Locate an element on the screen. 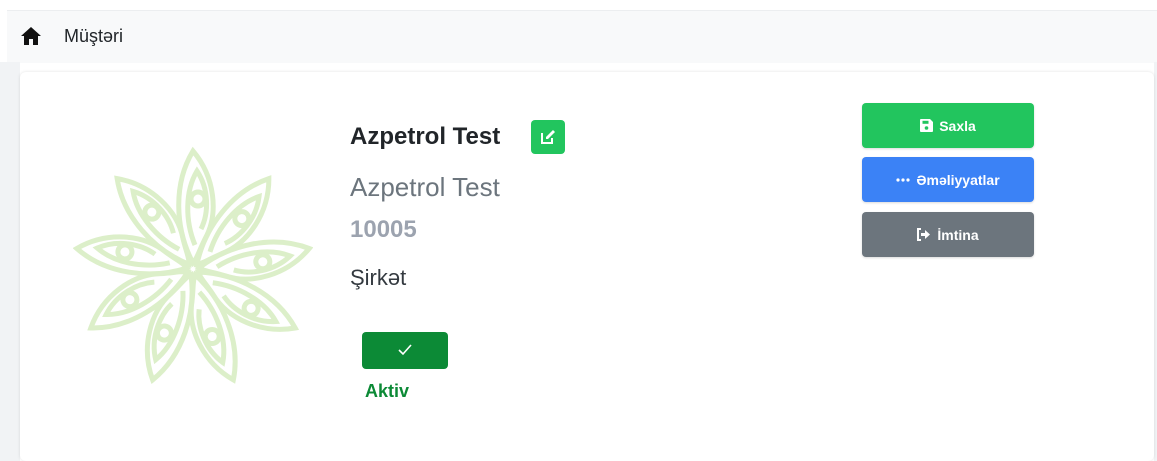  status-label: Aktiv is located at coordinates (387, 391).